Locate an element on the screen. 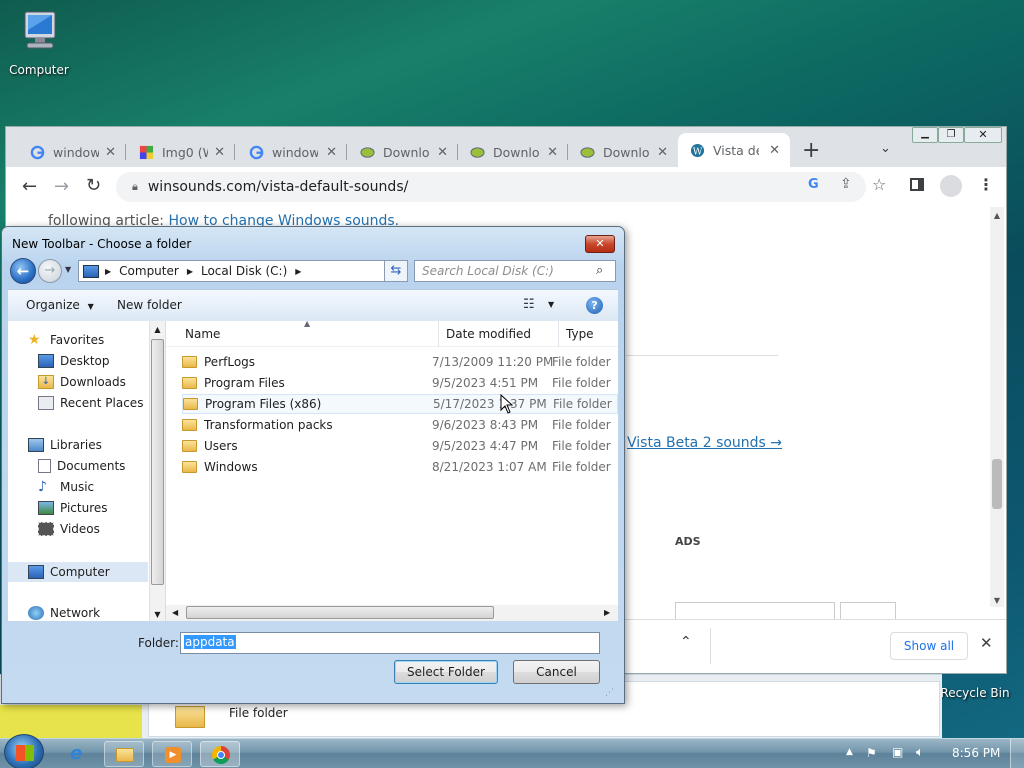 The width and height of the screenshot is (1024, 768). start-button is located at coordinates (24, 751).